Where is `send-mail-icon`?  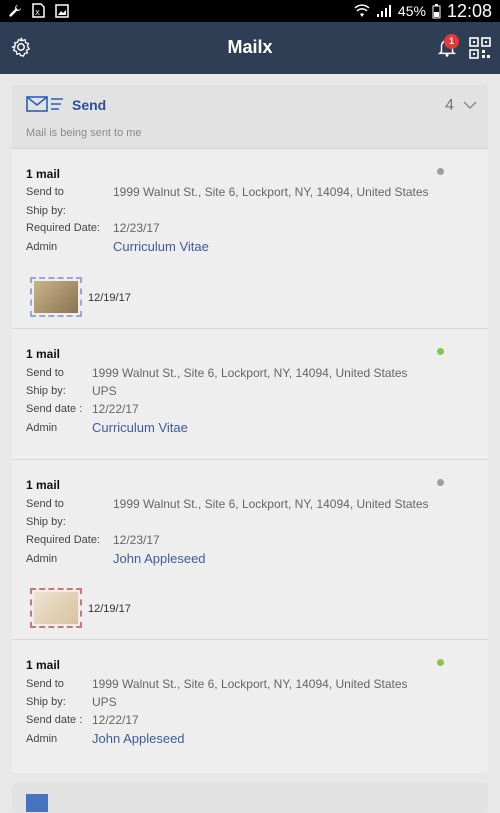 send-mail-icon is located at coordinates (44, 104).